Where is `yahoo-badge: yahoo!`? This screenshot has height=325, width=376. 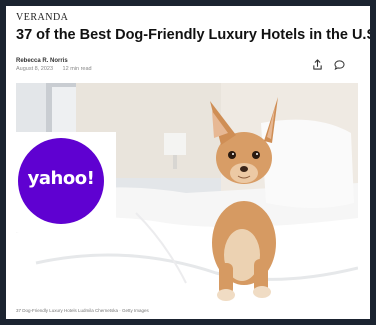 yahoo-badge: yahoo! is located at coordinates (61, 182).